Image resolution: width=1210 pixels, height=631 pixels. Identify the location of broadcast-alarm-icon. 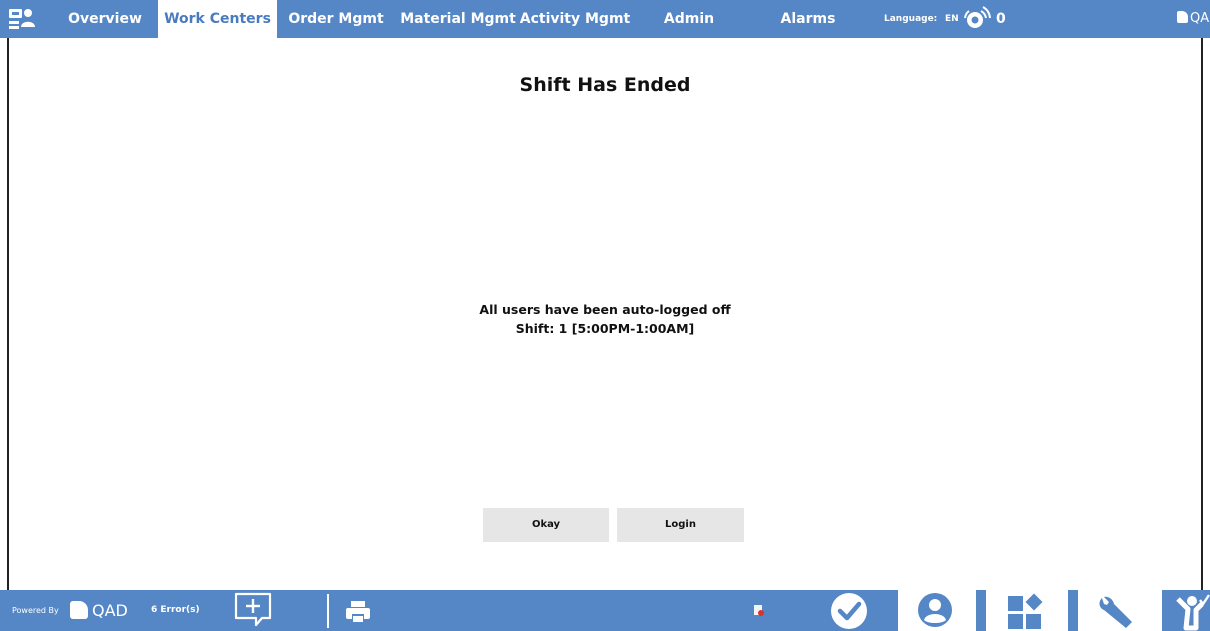
(977, 19).